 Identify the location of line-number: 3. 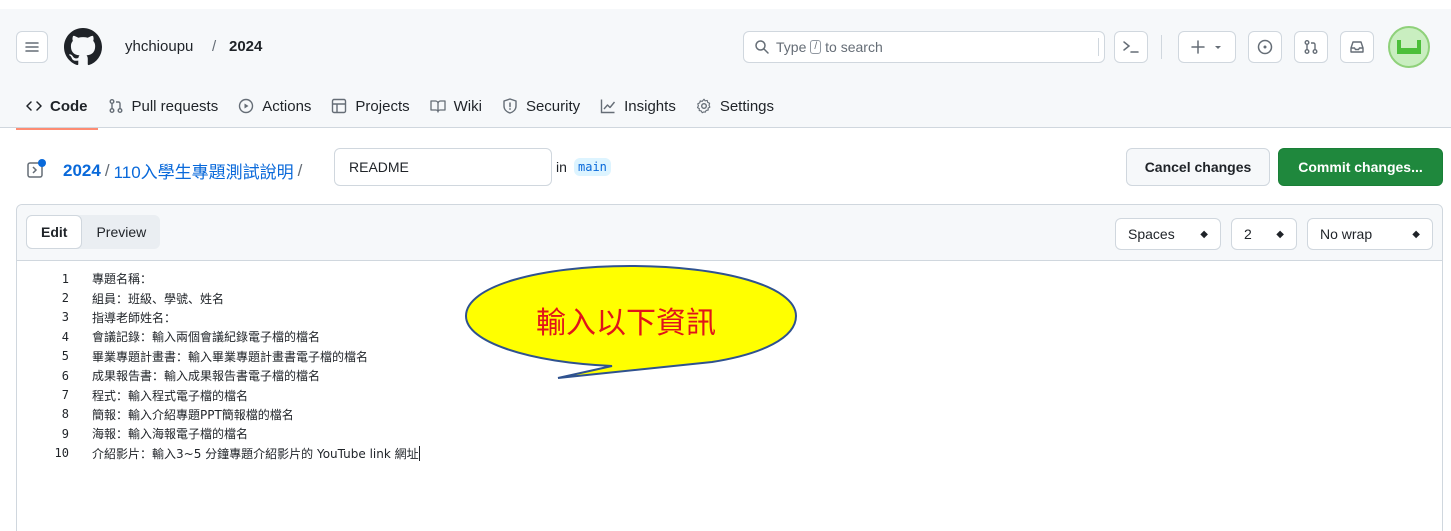
(65, 317).